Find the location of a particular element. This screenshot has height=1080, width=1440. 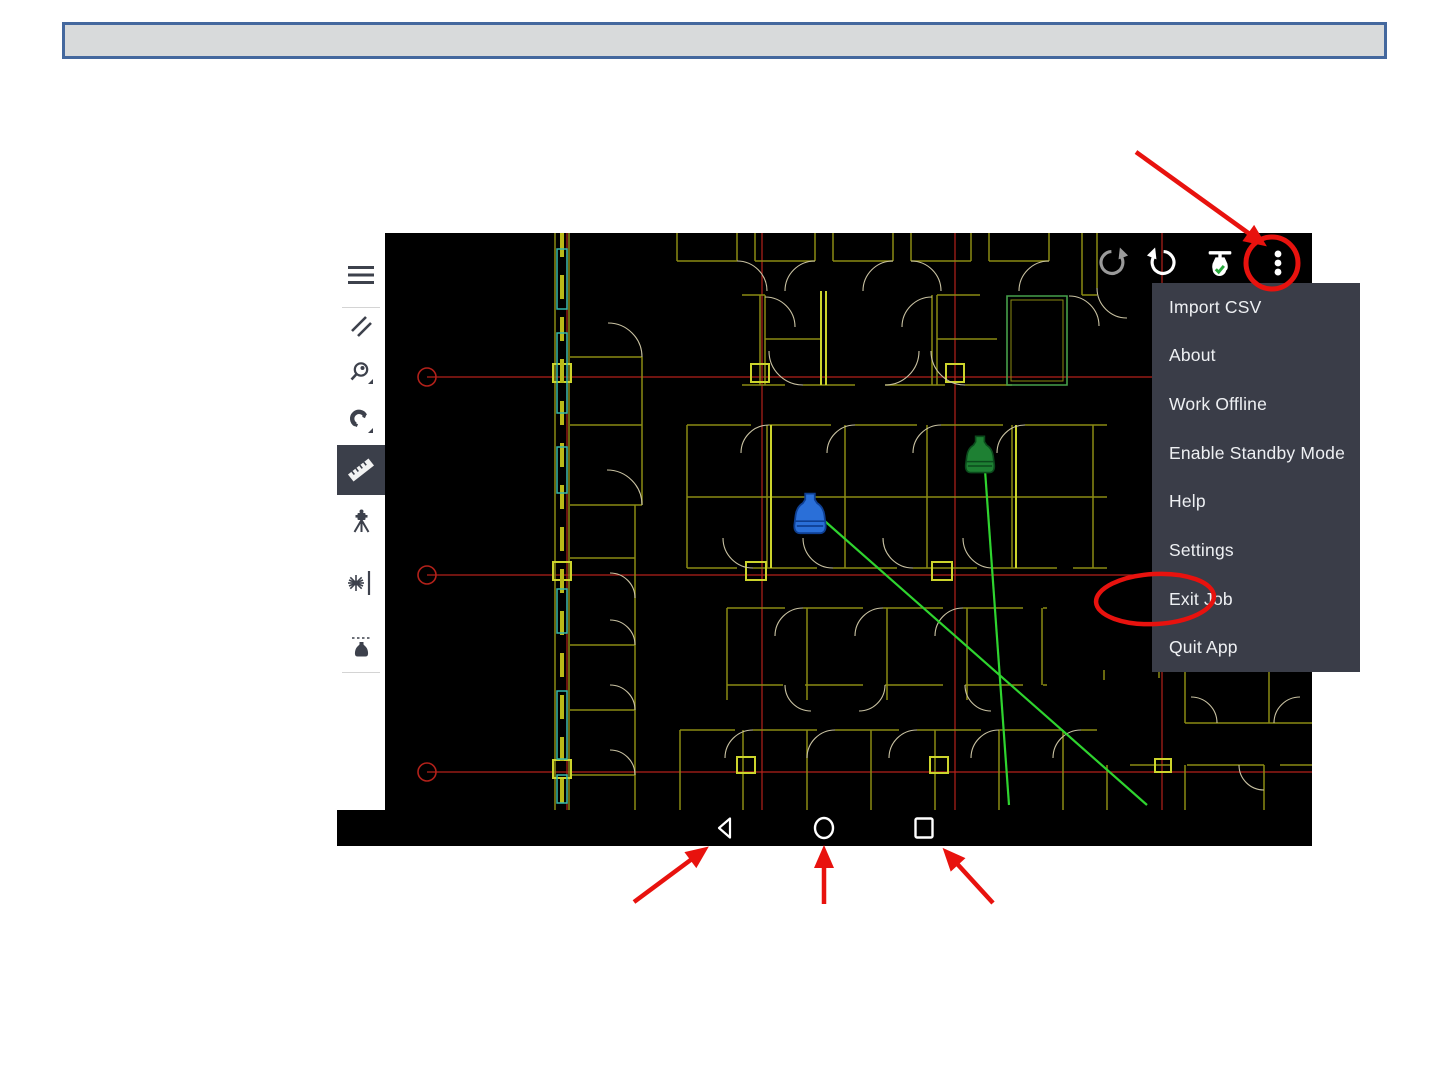

green-room is located at coordinates (1037, 340).